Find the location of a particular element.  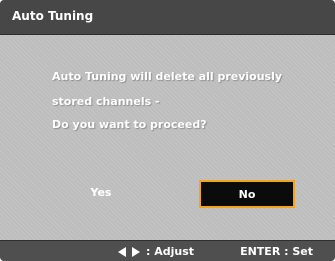

left-right-arrows-icon is located at coordinates (129, 252).